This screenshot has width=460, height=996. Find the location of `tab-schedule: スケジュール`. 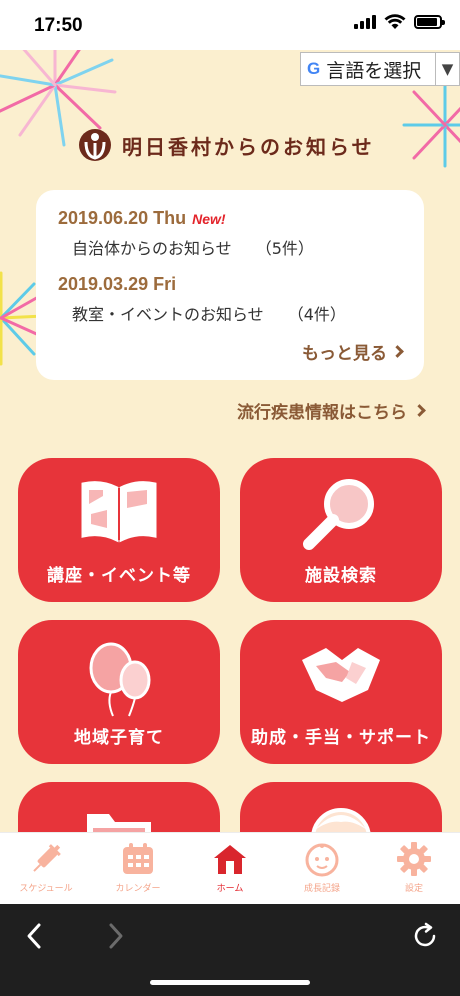

tab-schedule: スケジュール is located at coordinates (46, 868).